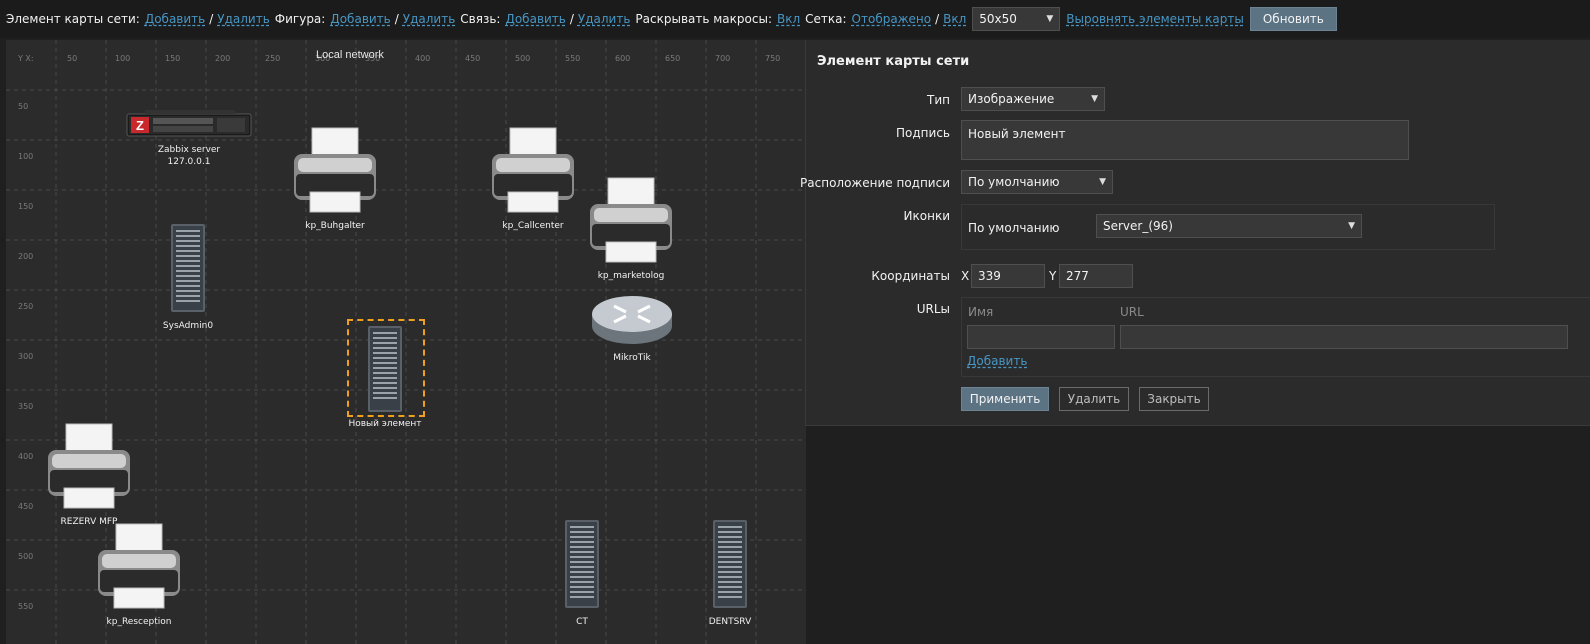 The height and width of the screenshot is (644, 1590). I want to click on map-element-kp-callcenter: kp_Callcenter, so click(533, 179).